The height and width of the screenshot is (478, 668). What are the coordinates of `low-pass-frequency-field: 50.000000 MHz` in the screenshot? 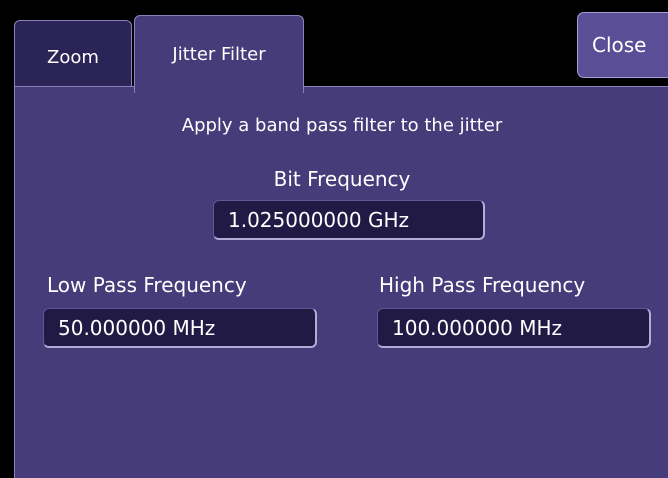 It's located at (180, 328).